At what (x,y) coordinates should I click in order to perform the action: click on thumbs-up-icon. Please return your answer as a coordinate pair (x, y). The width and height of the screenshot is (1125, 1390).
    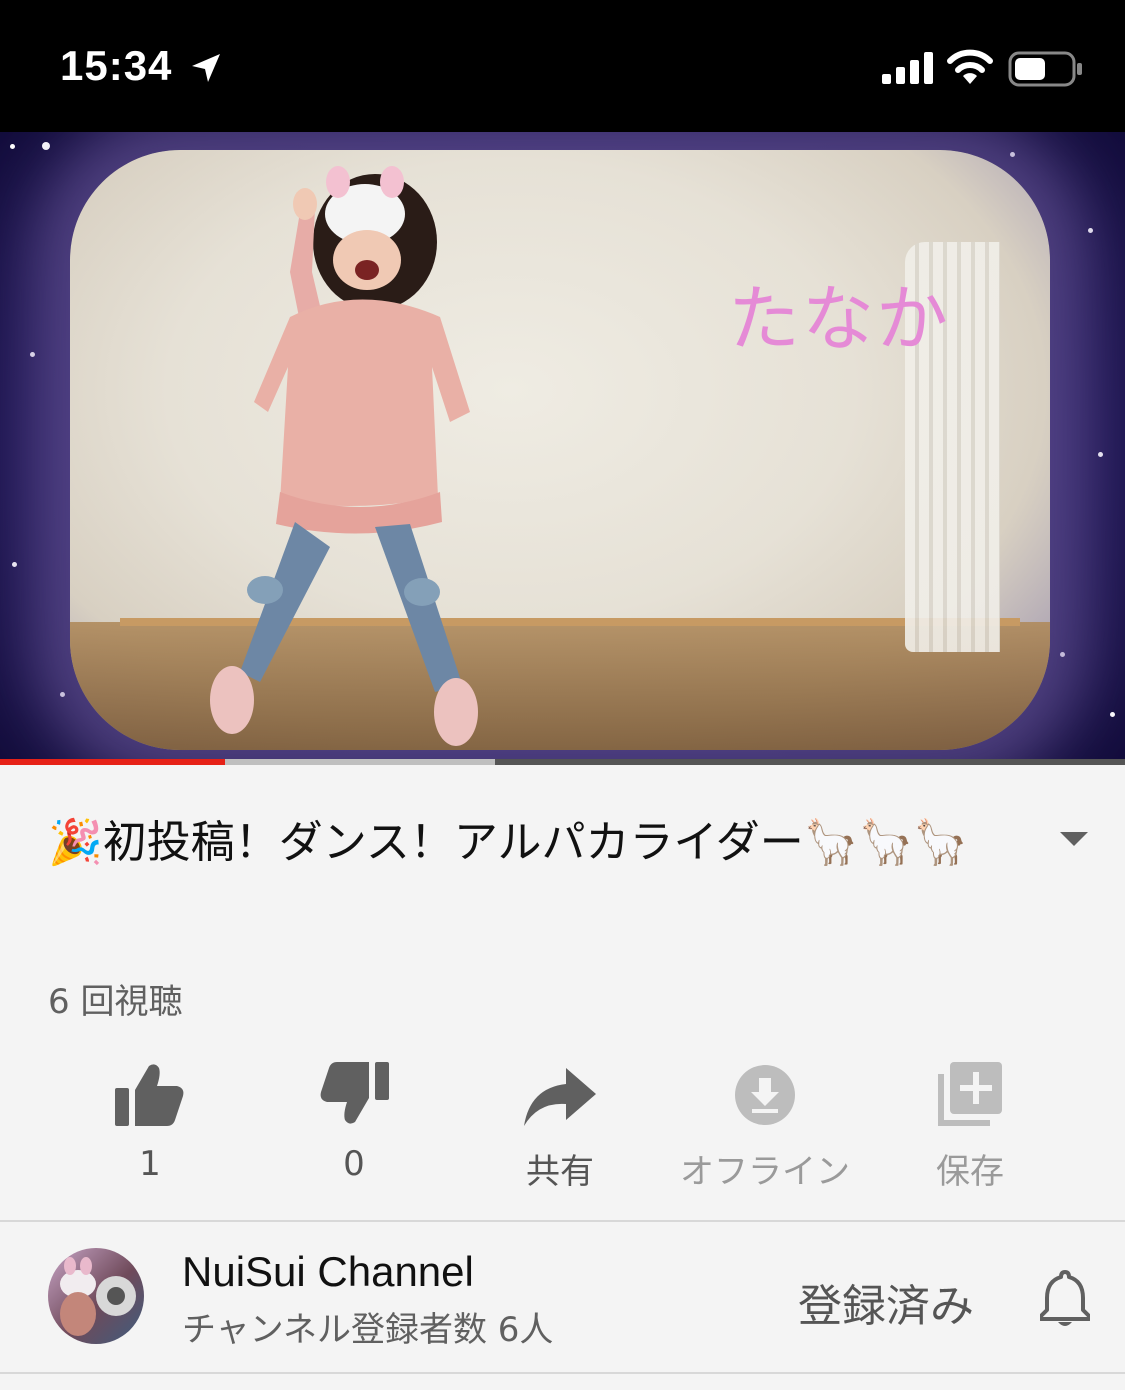
    Looking at the image, I should click on (149, 1095).